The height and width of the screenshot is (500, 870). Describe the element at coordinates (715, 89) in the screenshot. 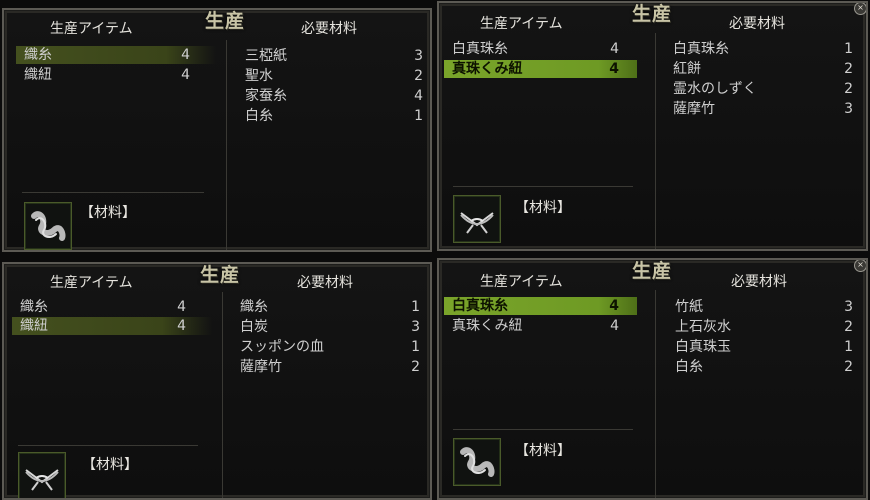

I see `material-name: 霊水のしずく` at that location.